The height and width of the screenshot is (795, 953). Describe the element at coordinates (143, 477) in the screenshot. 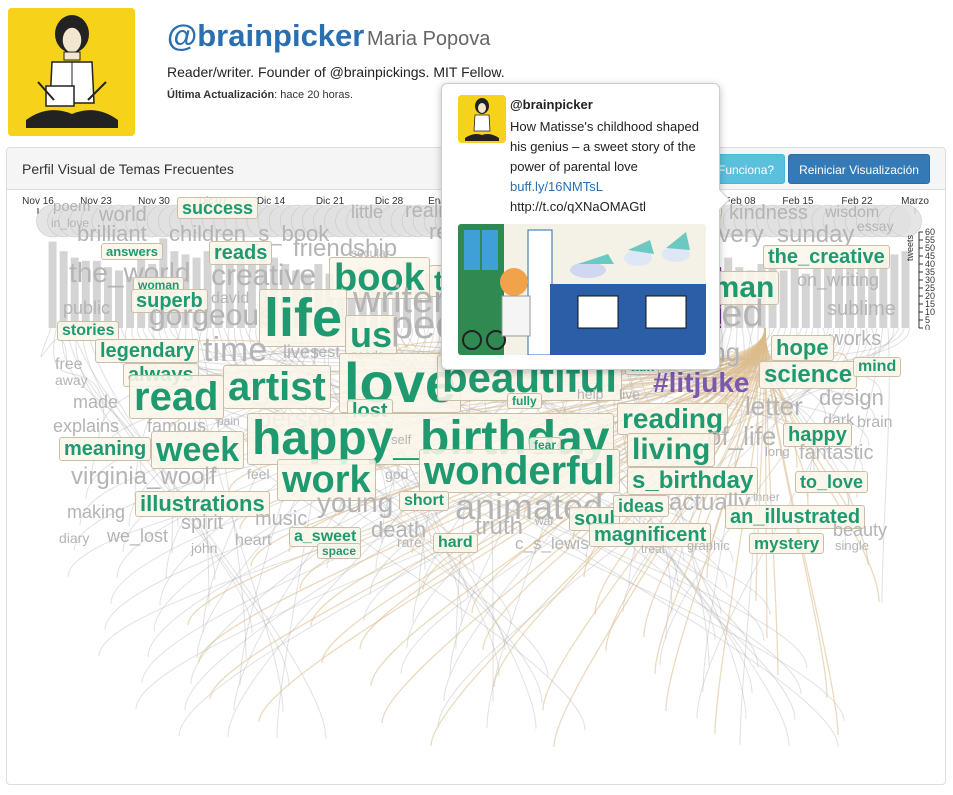

I see `topic-word: virginia_woolf` at that location.